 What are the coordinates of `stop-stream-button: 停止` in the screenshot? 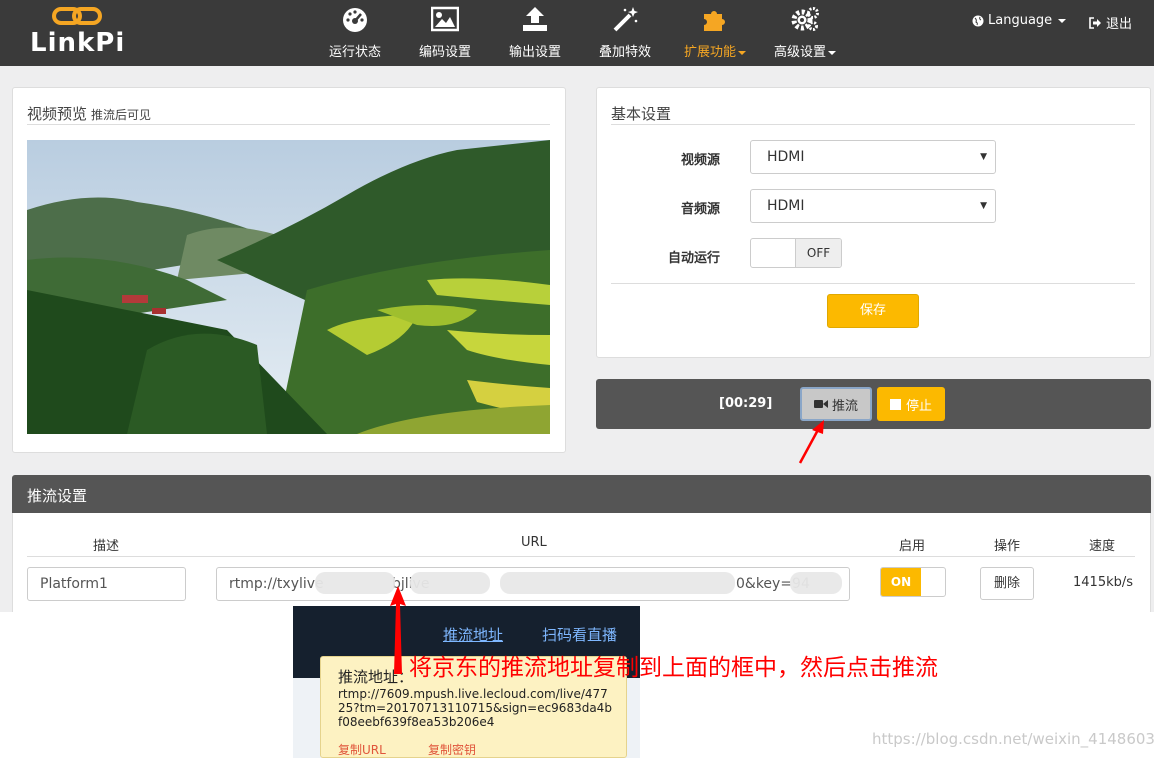 It's located at (911, 404).